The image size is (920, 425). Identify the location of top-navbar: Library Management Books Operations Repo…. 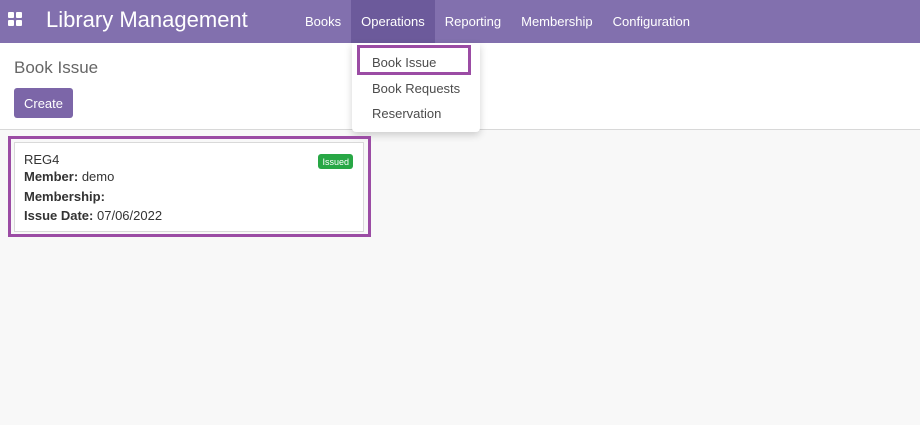
(460, 21).